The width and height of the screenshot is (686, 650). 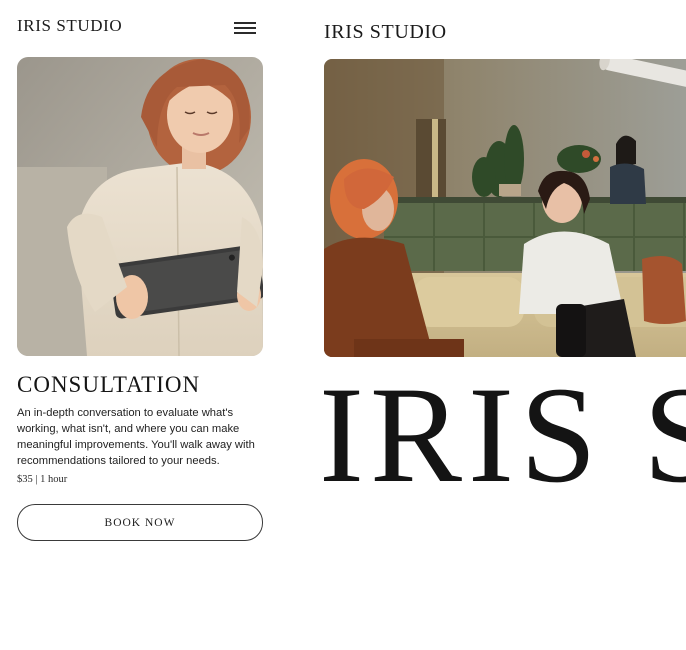 I want to click on hamburger-menu-icon, so click(x=245, y=28).